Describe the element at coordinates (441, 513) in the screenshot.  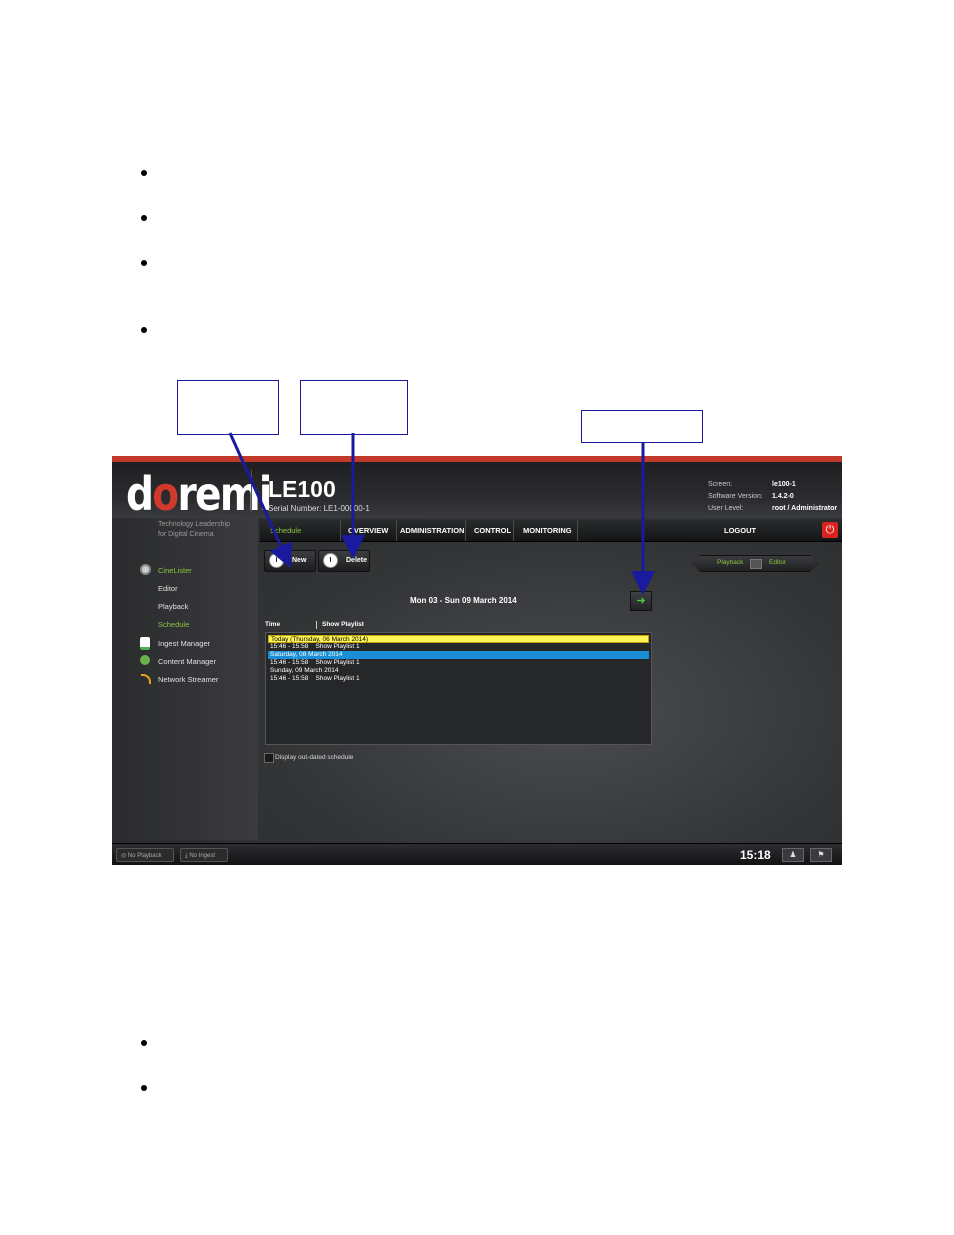
I see `callout-arrows` at that location.